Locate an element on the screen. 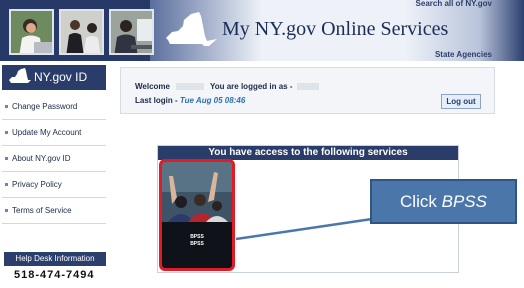 The image size is (524, 288). callout-pointer-line is located at coordinates (304, 229).